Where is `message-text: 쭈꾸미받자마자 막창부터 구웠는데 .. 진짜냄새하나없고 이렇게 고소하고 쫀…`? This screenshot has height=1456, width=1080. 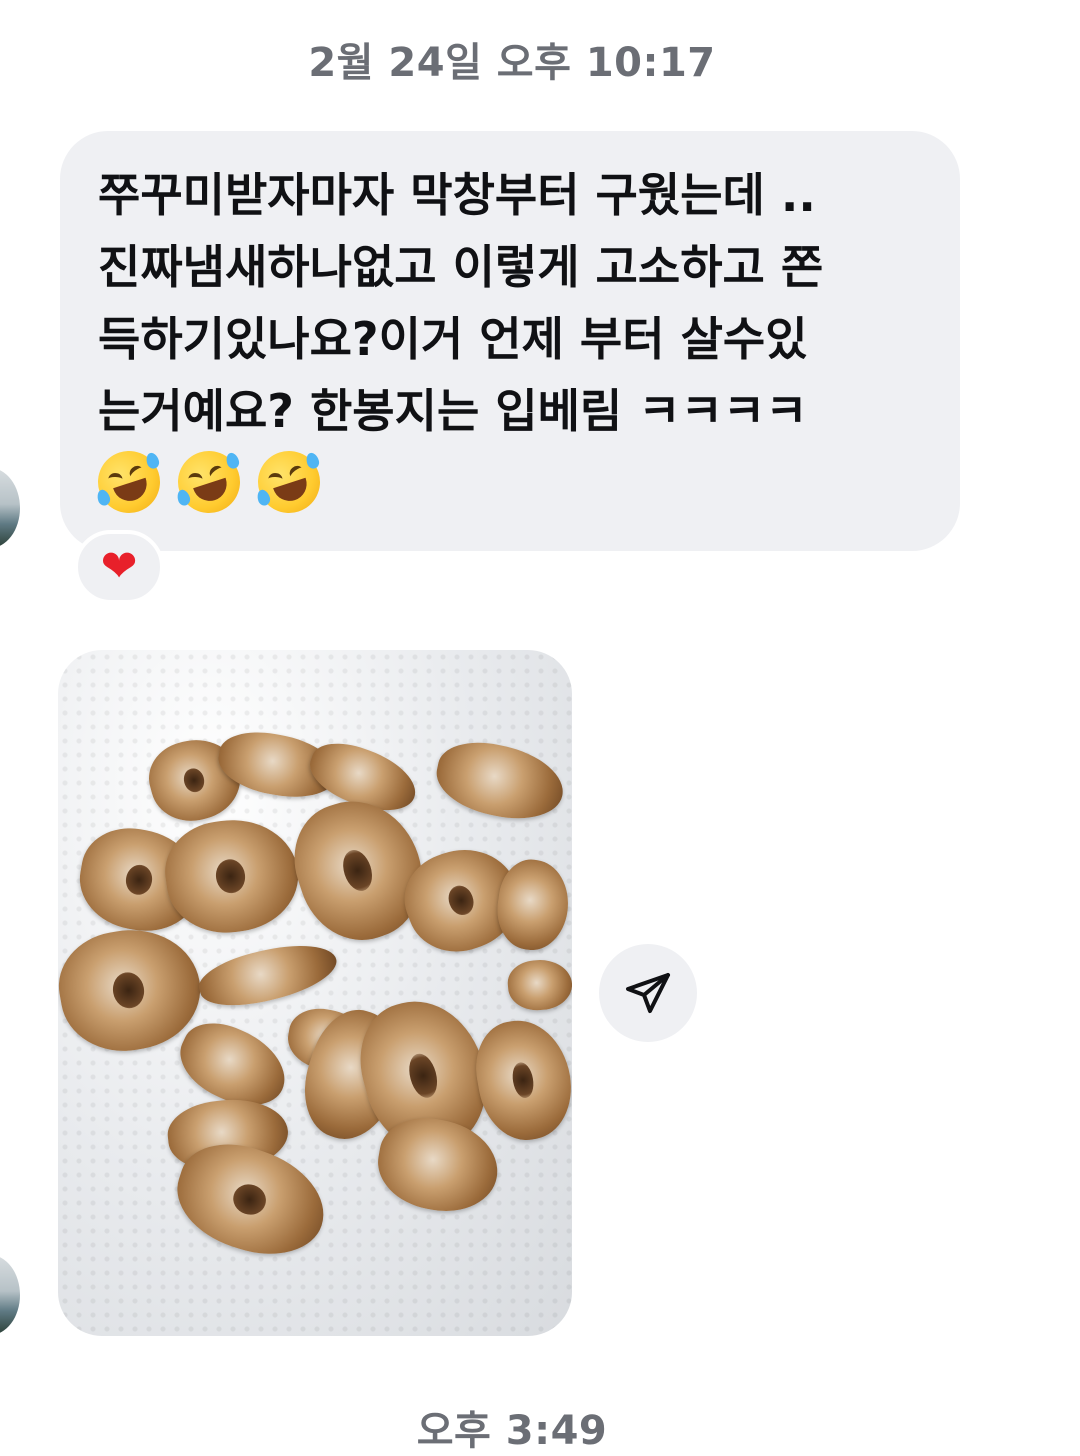
message-text: 쭈꾸미받자마자 막창부터 구웠는데 .. 진짜냄새하나없고 이렇게 고소하고 쫀… is located at coordinates (461, 303).